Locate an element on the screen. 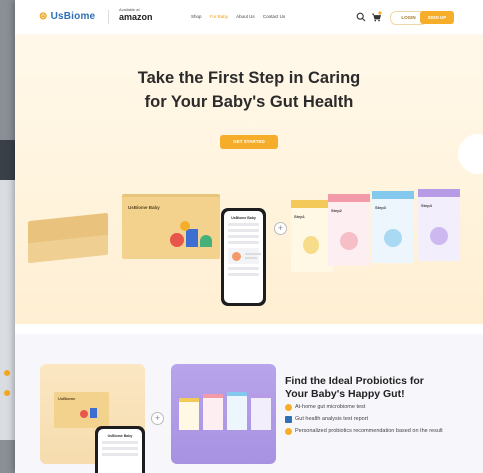 The image size is (483, 473). nav-about-us: About Us is located at coordinates (245, 16).